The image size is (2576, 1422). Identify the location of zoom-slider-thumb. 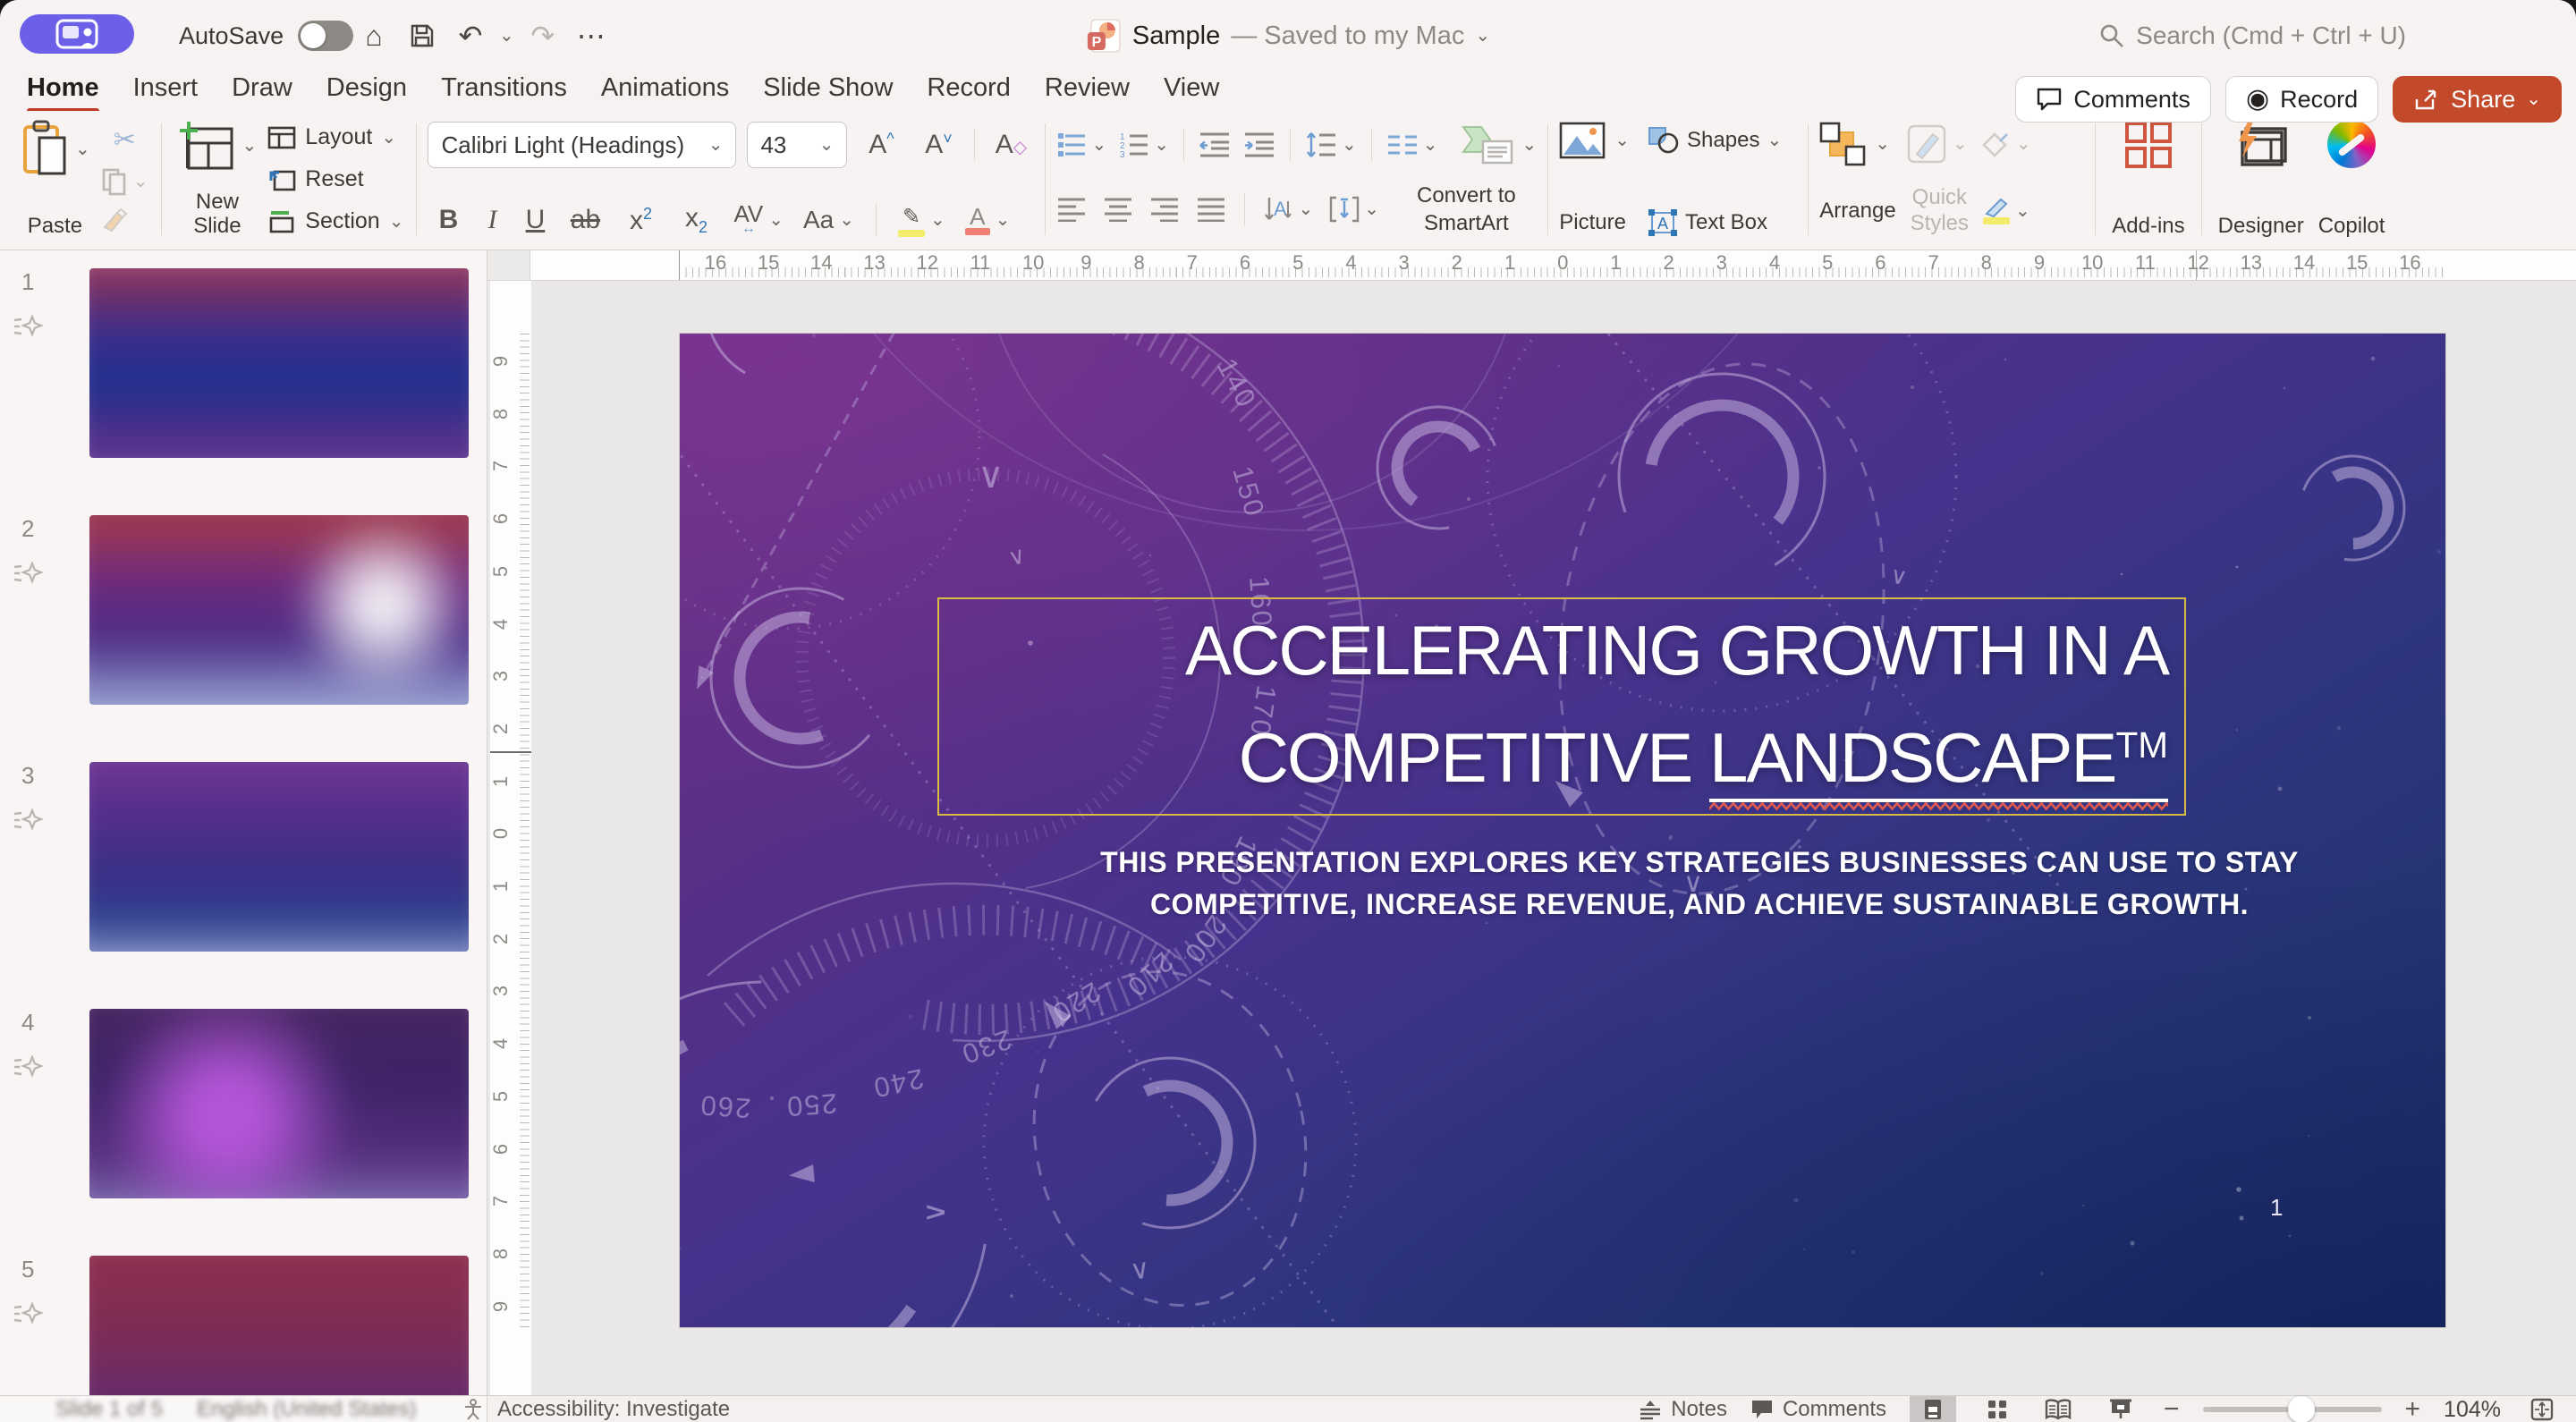
(2301, 1409).